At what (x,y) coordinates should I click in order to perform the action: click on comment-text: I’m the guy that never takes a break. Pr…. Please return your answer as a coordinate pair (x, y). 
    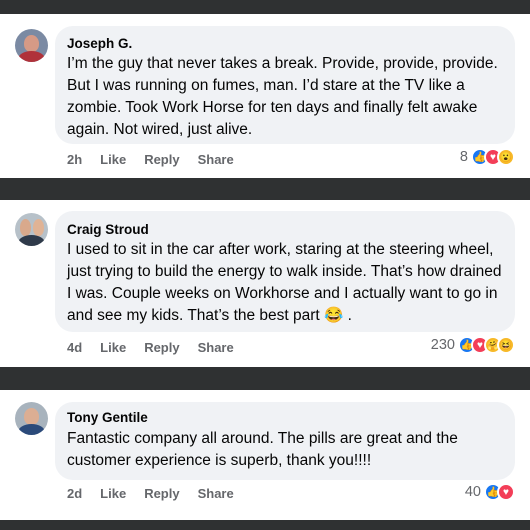
    Looking at the image, I should click on (282, 96).